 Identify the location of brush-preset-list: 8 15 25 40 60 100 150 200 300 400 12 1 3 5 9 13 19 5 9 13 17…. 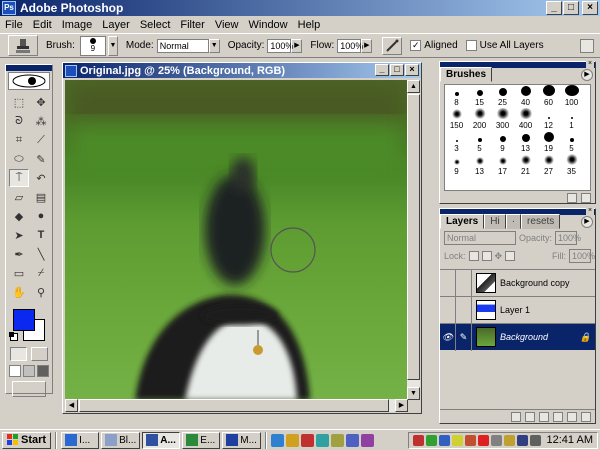
(517, 137).